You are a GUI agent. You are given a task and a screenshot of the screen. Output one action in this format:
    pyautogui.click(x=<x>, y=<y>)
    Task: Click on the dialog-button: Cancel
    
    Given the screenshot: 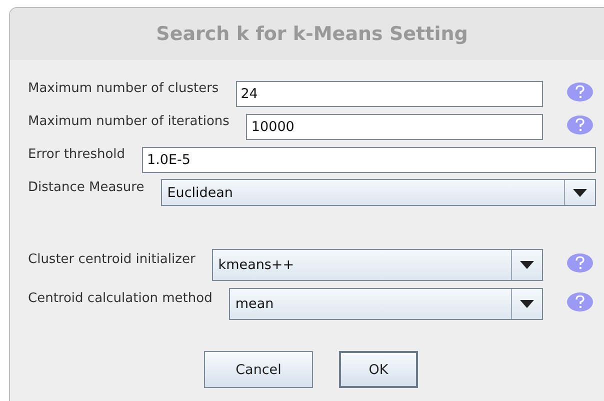 What is the action you would take?
    pyautogui.click(x=258, y=369)
    